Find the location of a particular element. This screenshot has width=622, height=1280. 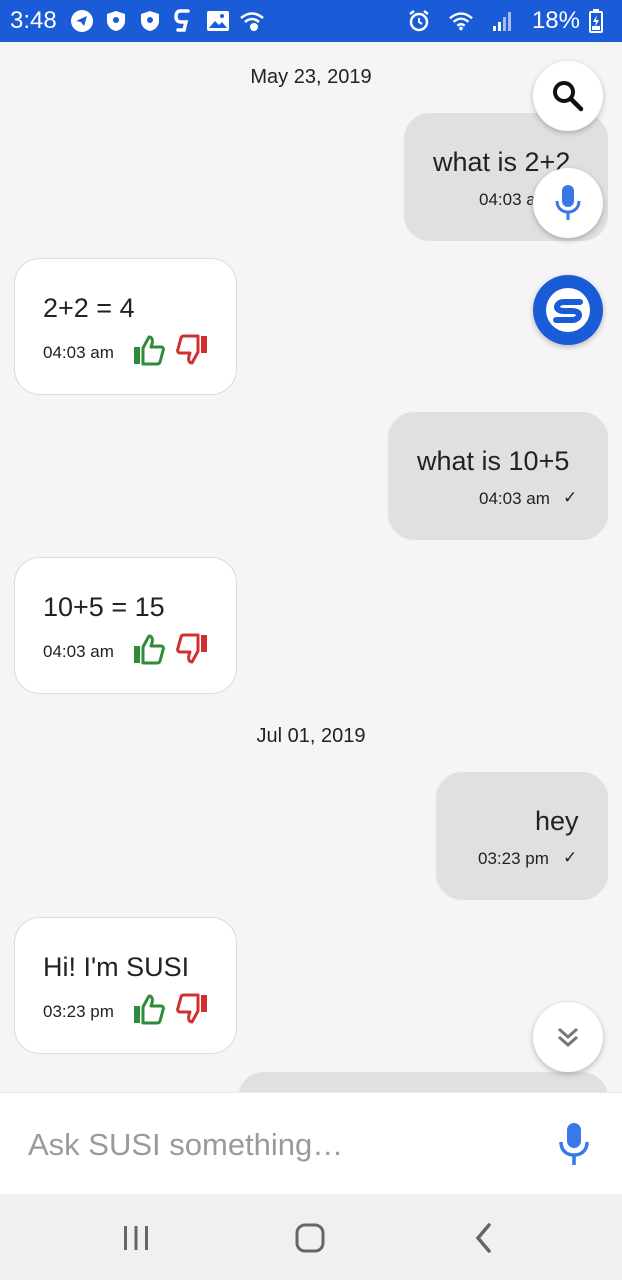

navigation-bar is located at coordinates (311, 1237).